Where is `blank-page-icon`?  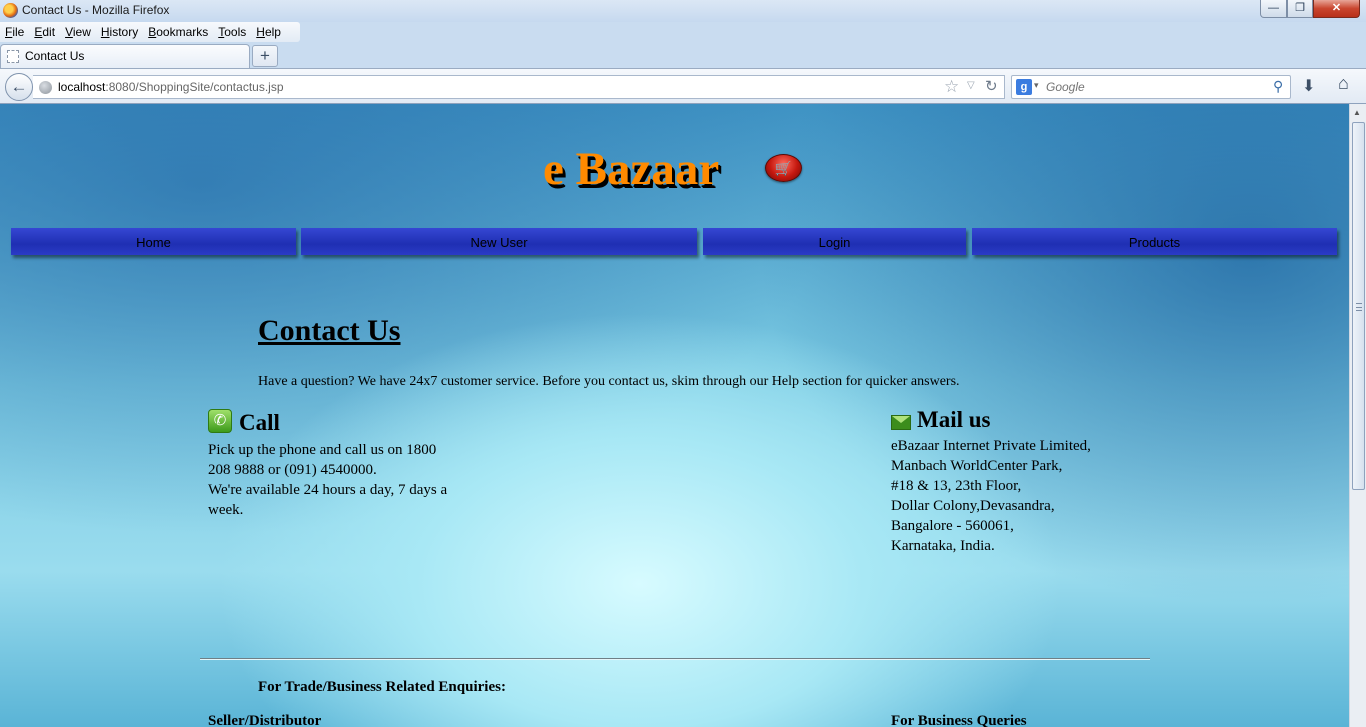 blank-page-icon is located at coordinates (13, 56).